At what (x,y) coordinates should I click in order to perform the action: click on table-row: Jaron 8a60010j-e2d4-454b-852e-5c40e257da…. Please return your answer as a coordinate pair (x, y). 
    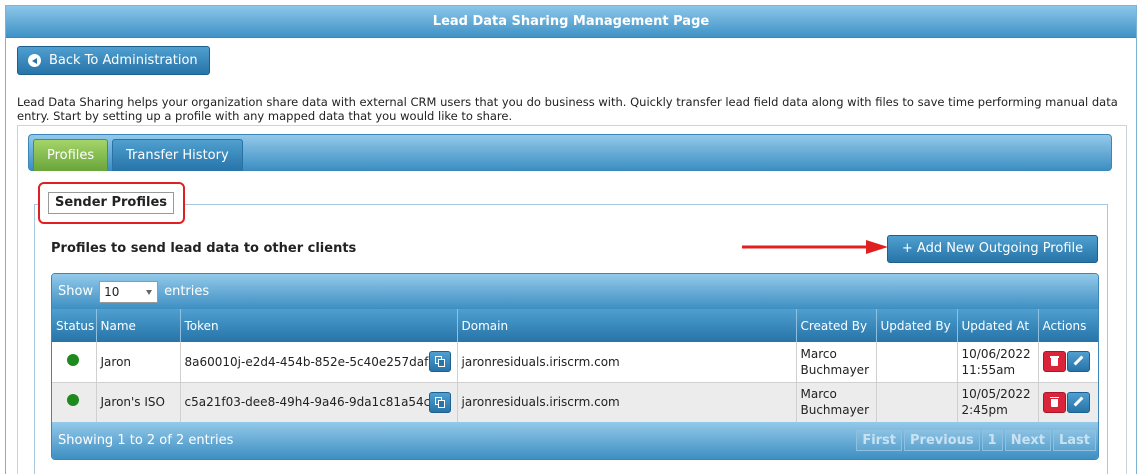
    Looking at the image, I should click on (575, 362).